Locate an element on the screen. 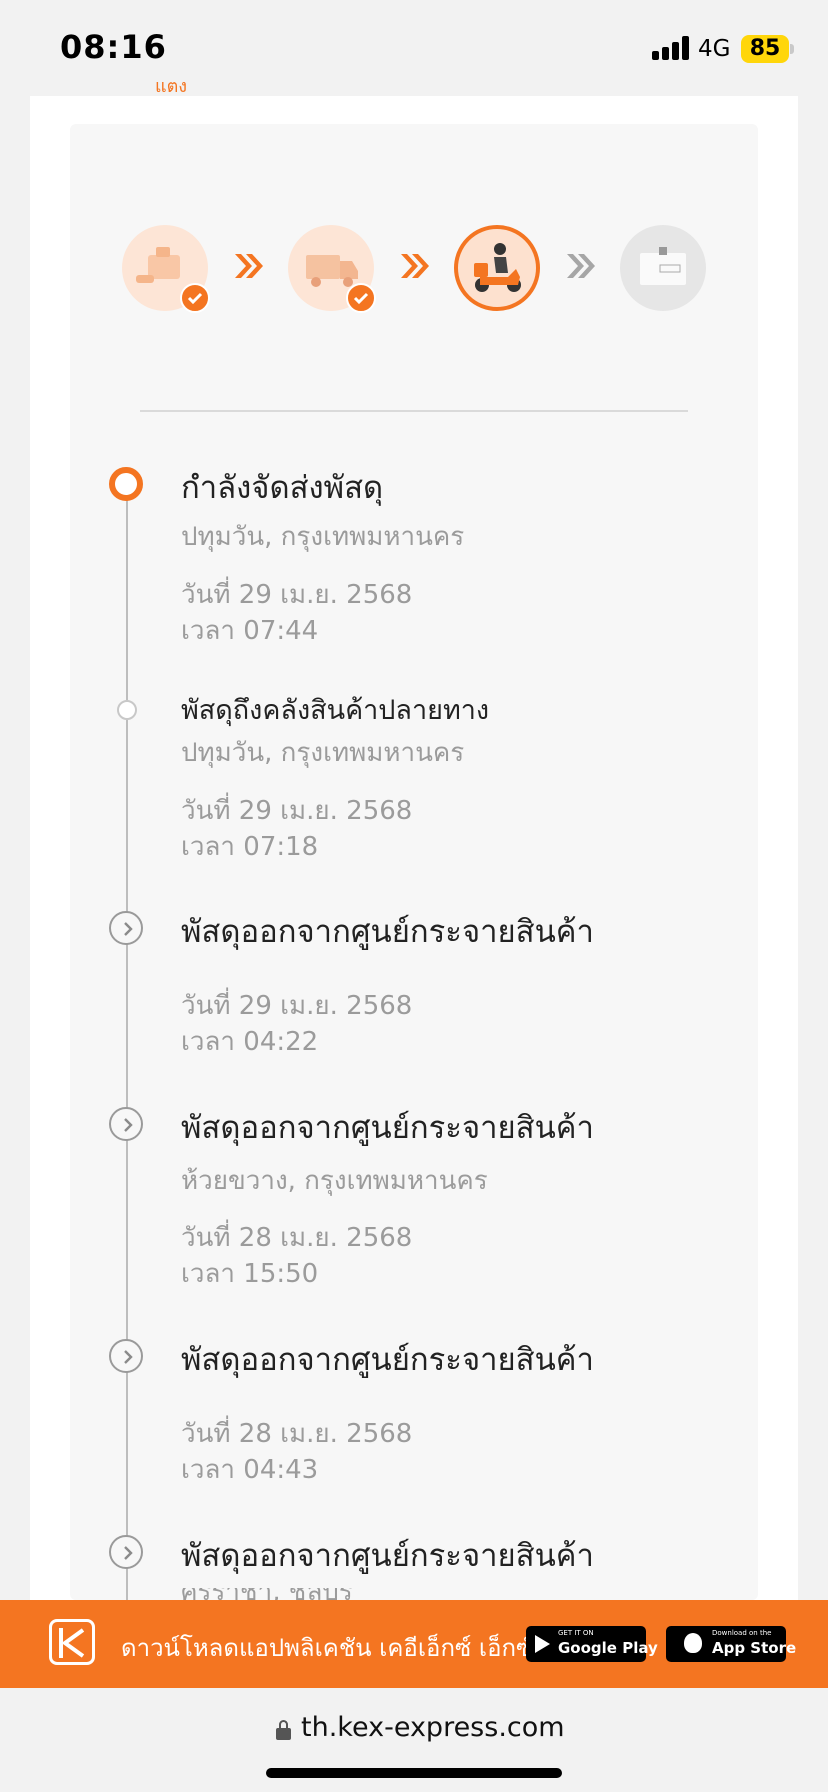 The width and height of the screenshot is (828, 1792). section-label: แต่ง is located at coordinates (171, 89).